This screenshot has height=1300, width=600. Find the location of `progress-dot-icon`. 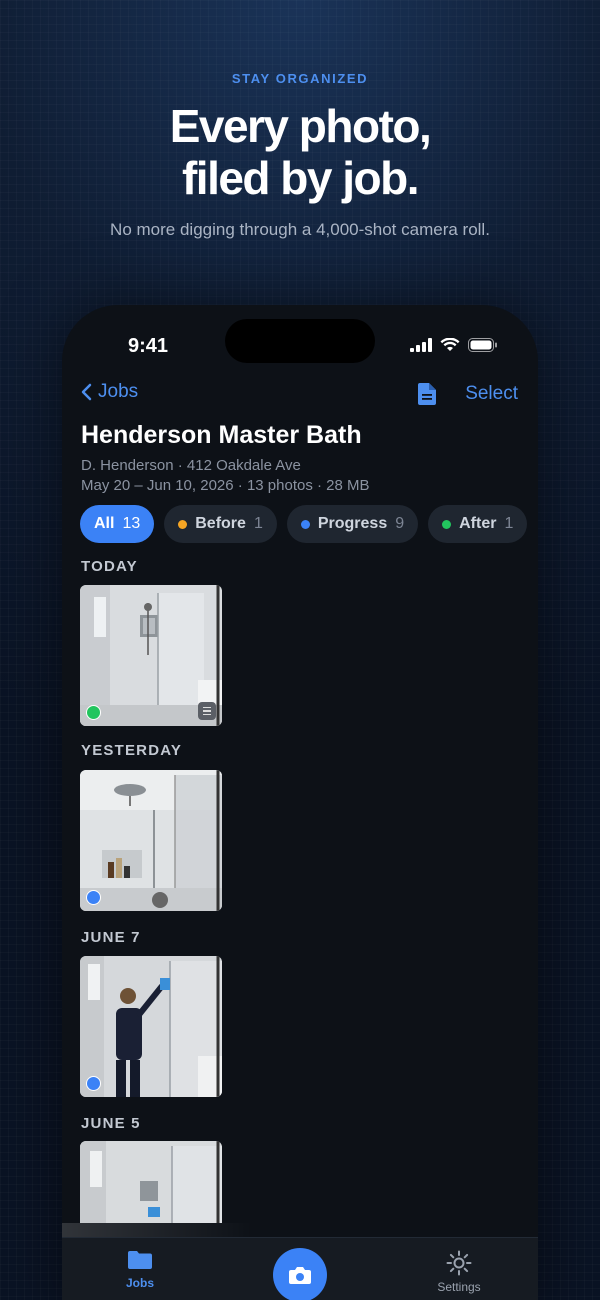

progress-dot-icon is located at coordinates (305, 524).